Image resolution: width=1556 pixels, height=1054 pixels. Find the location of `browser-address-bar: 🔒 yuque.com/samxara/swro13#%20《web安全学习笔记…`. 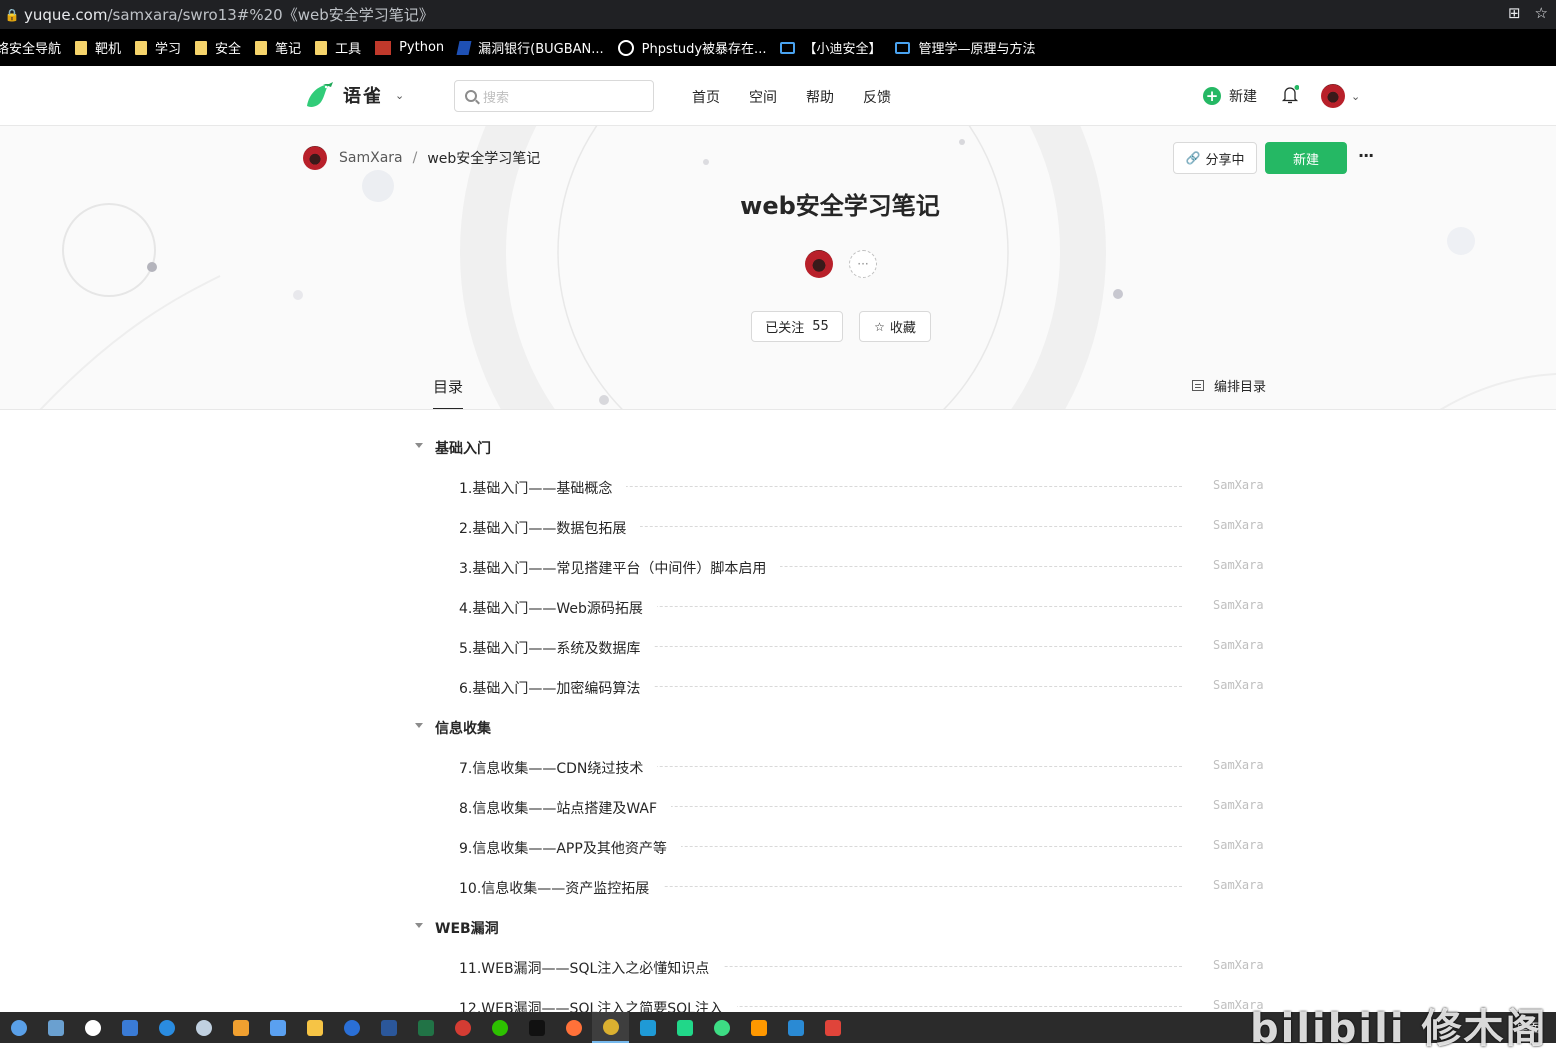

browser-address-bar: 🔒 yuque.com/samxara/swro13#%20《web安全学习笔记… is located at coordinates (778, 14).